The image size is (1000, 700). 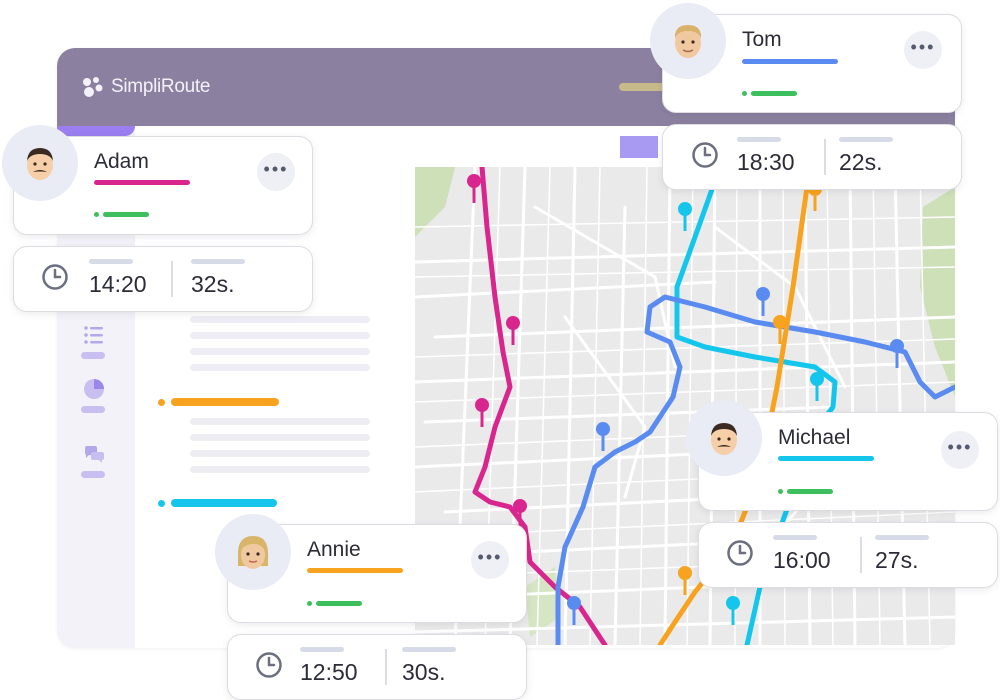 I want to click on agent-name: Annie, so click(x=334, y=549).